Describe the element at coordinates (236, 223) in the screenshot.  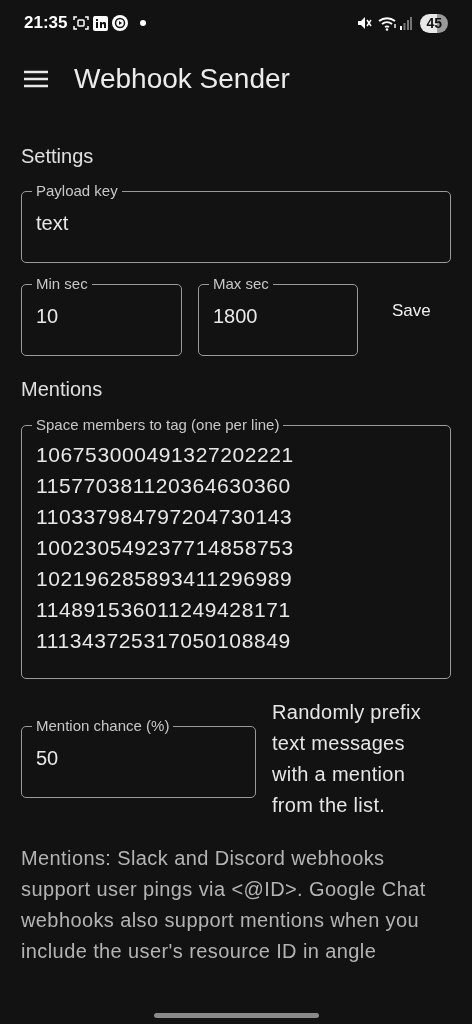
I see `payload-key-field: Payload key text` at that location.